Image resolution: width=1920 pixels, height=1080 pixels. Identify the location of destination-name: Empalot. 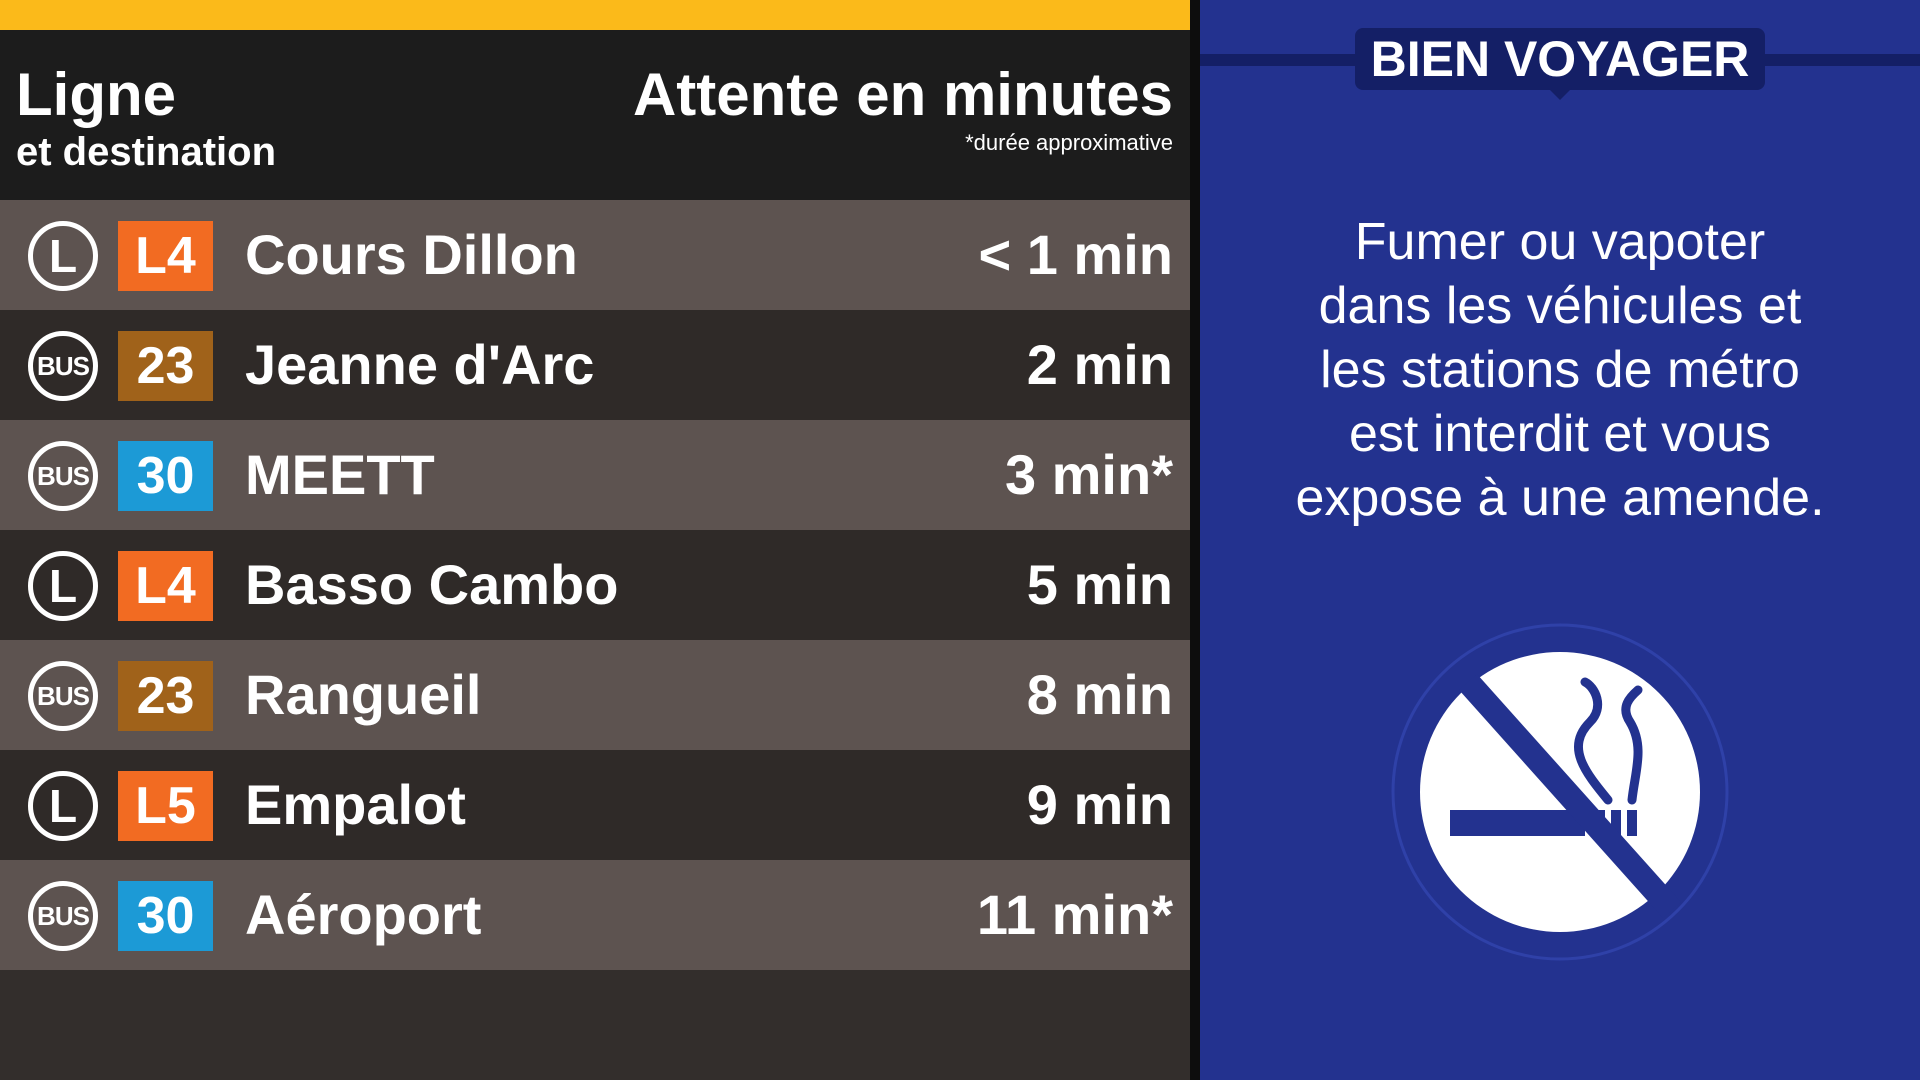
(355, 804).